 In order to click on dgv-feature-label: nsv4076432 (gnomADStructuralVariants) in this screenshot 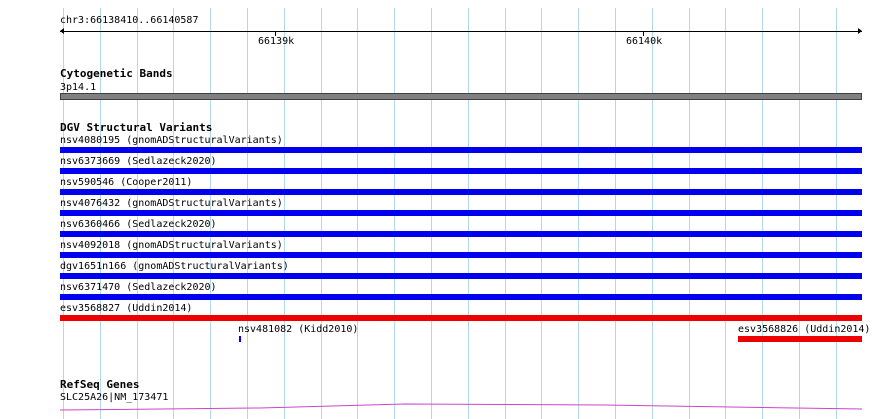, I will do `click(171, 203)`.